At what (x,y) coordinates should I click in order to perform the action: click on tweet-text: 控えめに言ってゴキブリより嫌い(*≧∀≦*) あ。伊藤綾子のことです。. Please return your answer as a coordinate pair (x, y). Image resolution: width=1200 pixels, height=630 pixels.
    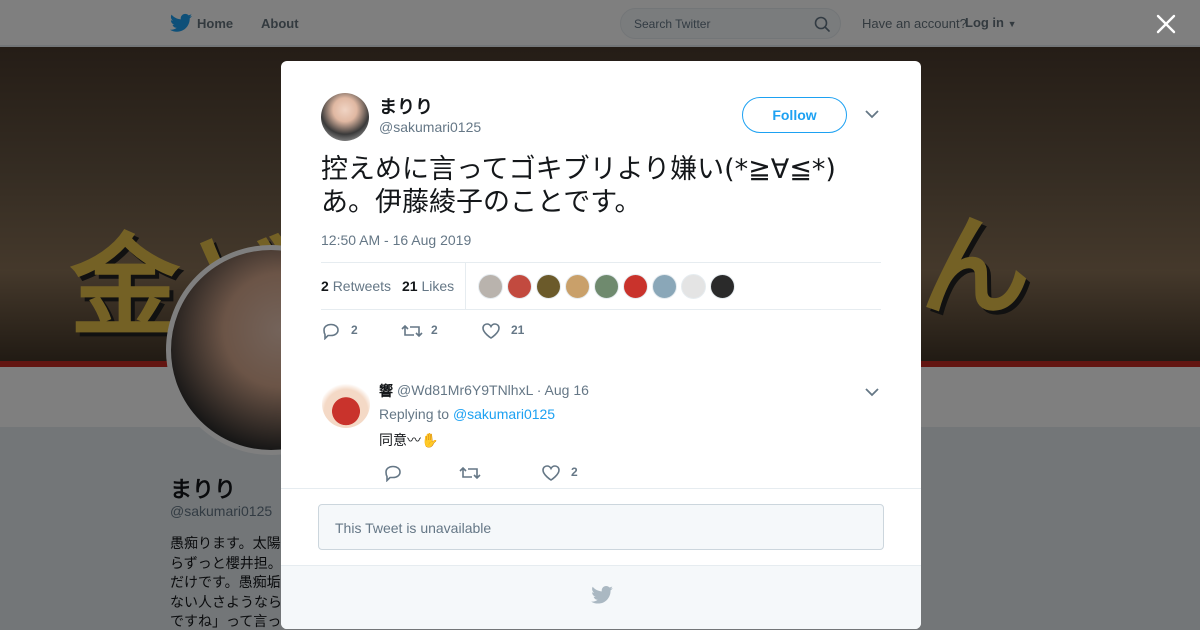
    Looking at the image, I should click on (591, 186).